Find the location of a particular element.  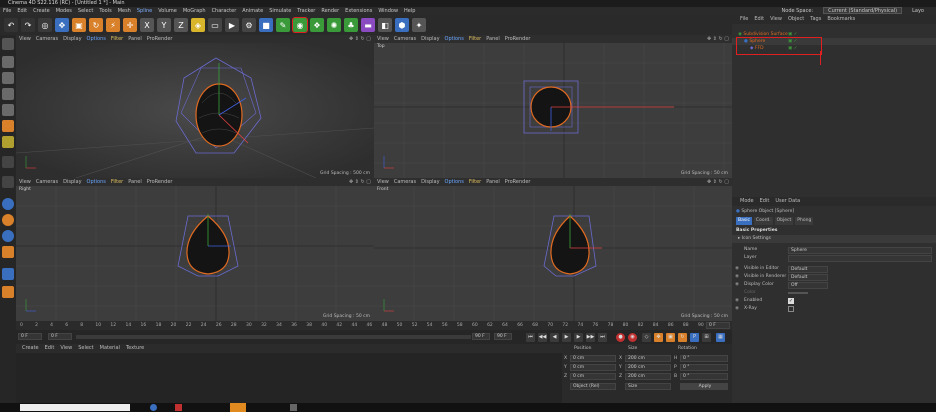

size-mode-select: Size is located at coordinates (648, 386).